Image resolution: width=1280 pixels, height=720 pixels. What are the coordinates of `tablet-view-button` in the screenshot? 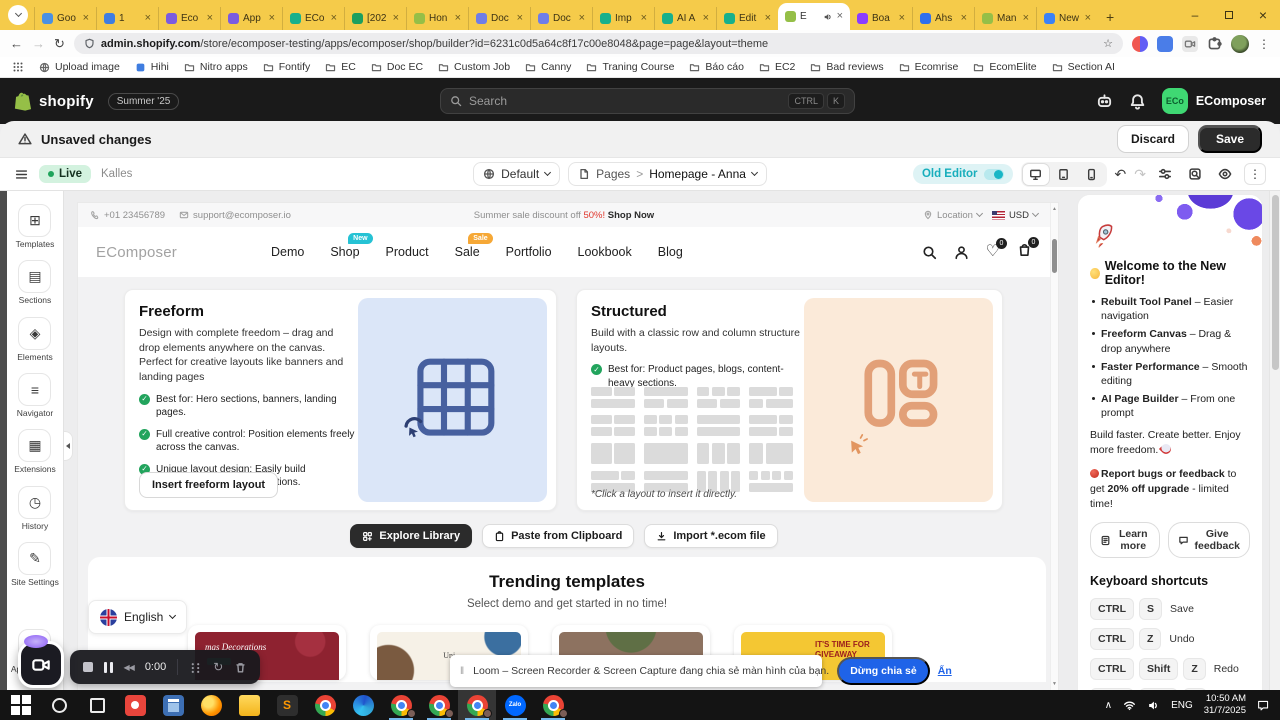 It's located at (1064, 174).